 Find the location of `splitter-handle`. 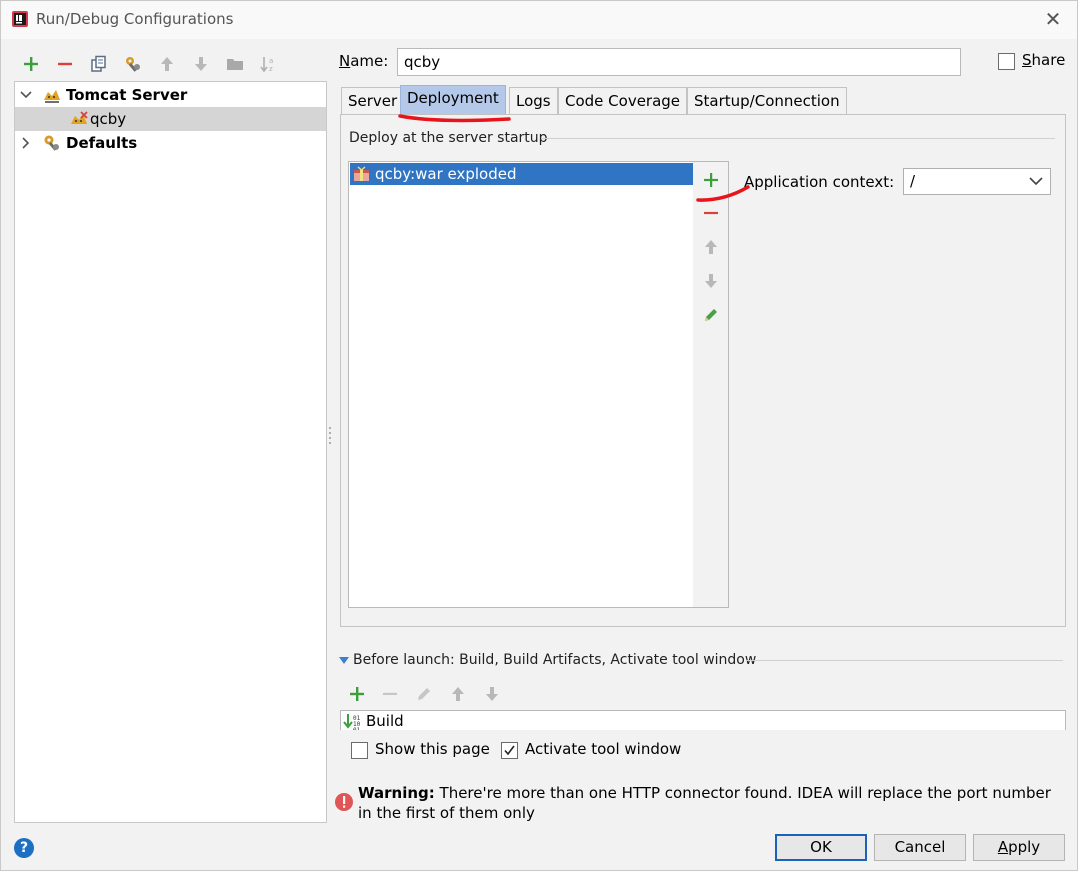

splitter-handle is located at coordinates (330, 436).